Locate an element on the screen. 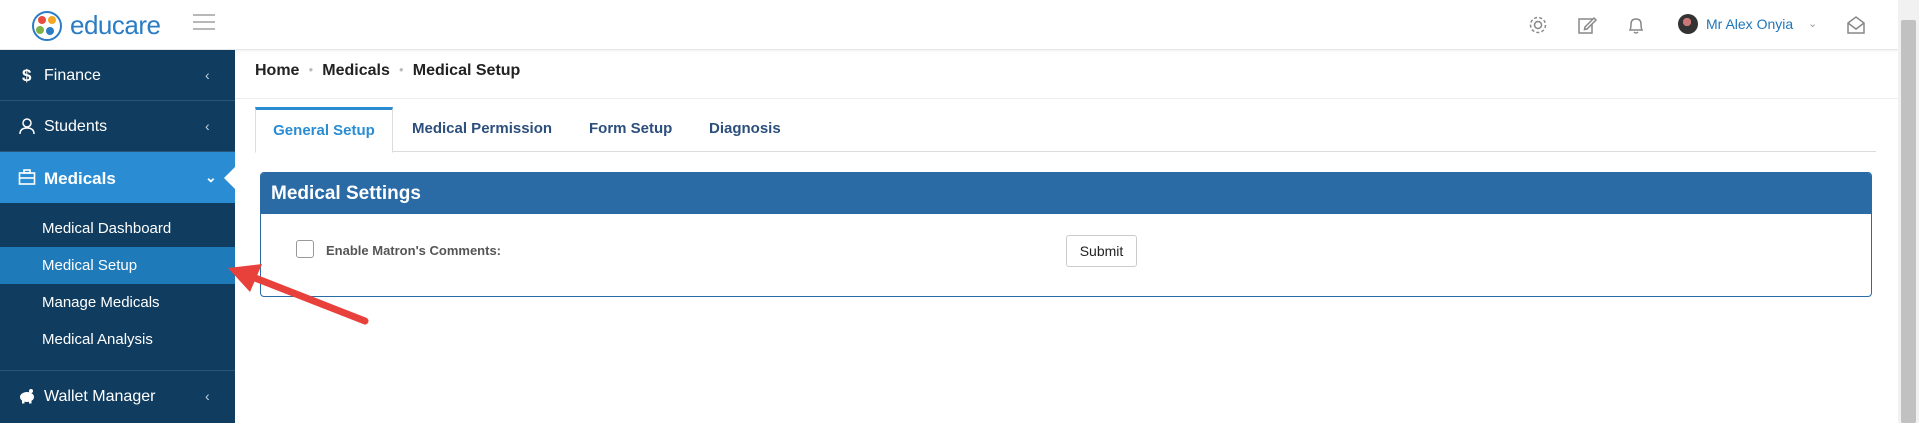 Image resolution: width=1919 pixels, height=423 pixels. sidebar-item-label: Finance is located at coordinates (72, 75).